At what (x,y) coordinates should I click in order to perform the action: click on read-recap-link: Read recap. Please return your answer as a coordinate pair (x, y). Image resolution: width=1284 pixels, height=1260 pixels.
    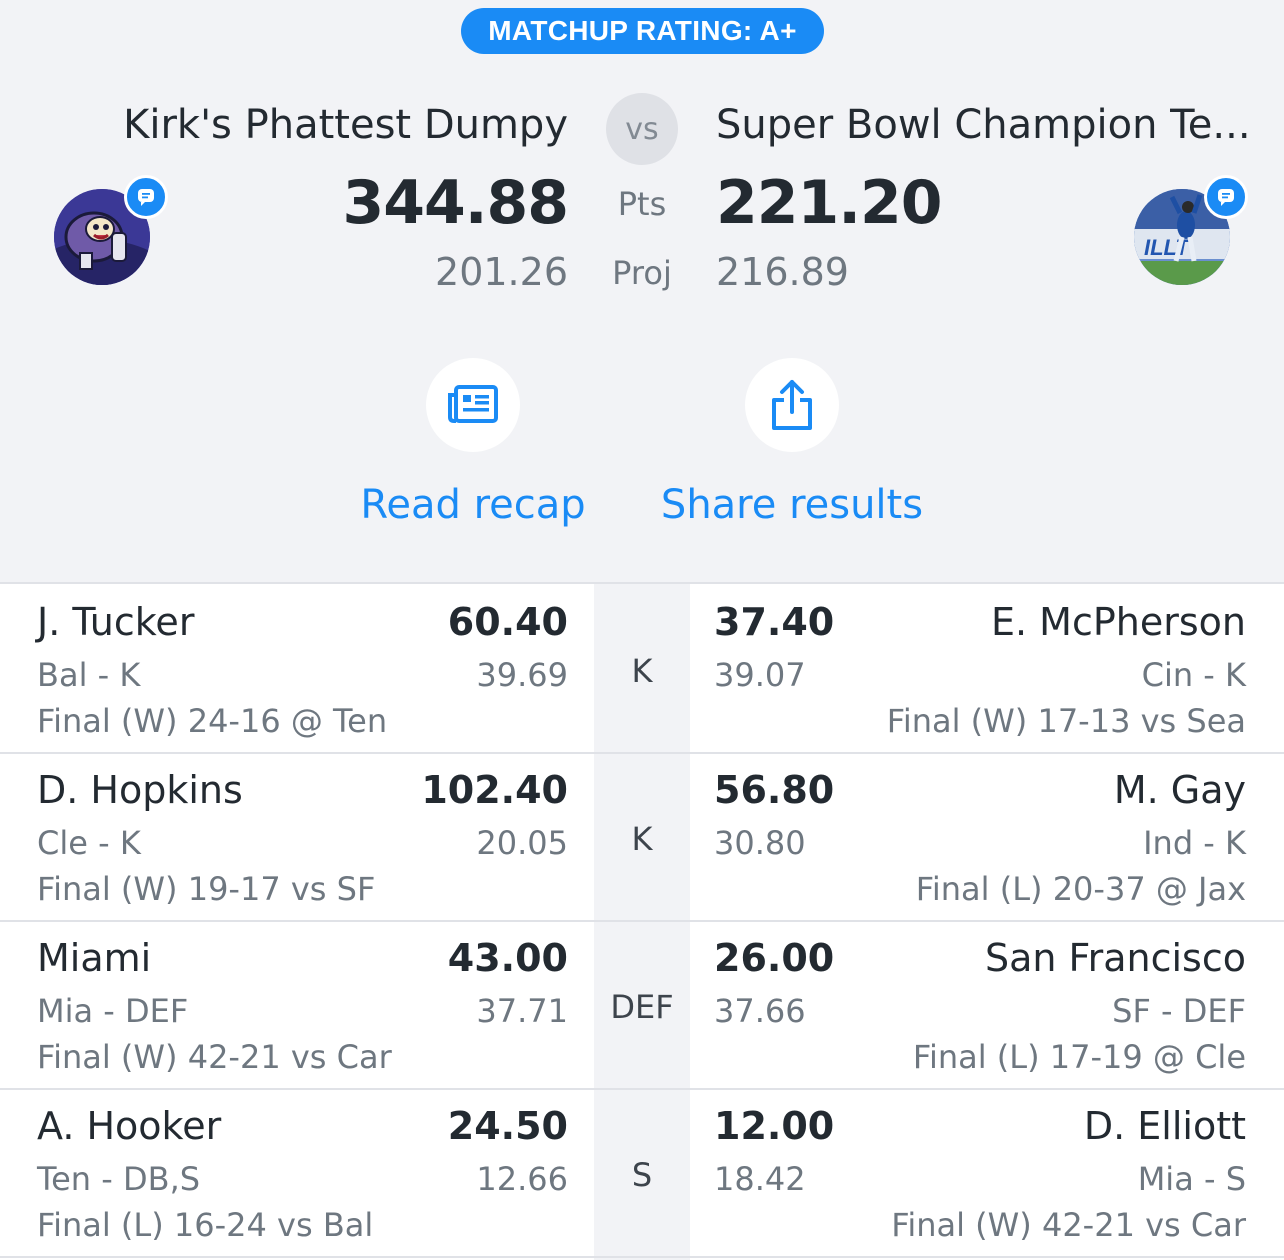
    Looking at the image, I should click on (473, 505).